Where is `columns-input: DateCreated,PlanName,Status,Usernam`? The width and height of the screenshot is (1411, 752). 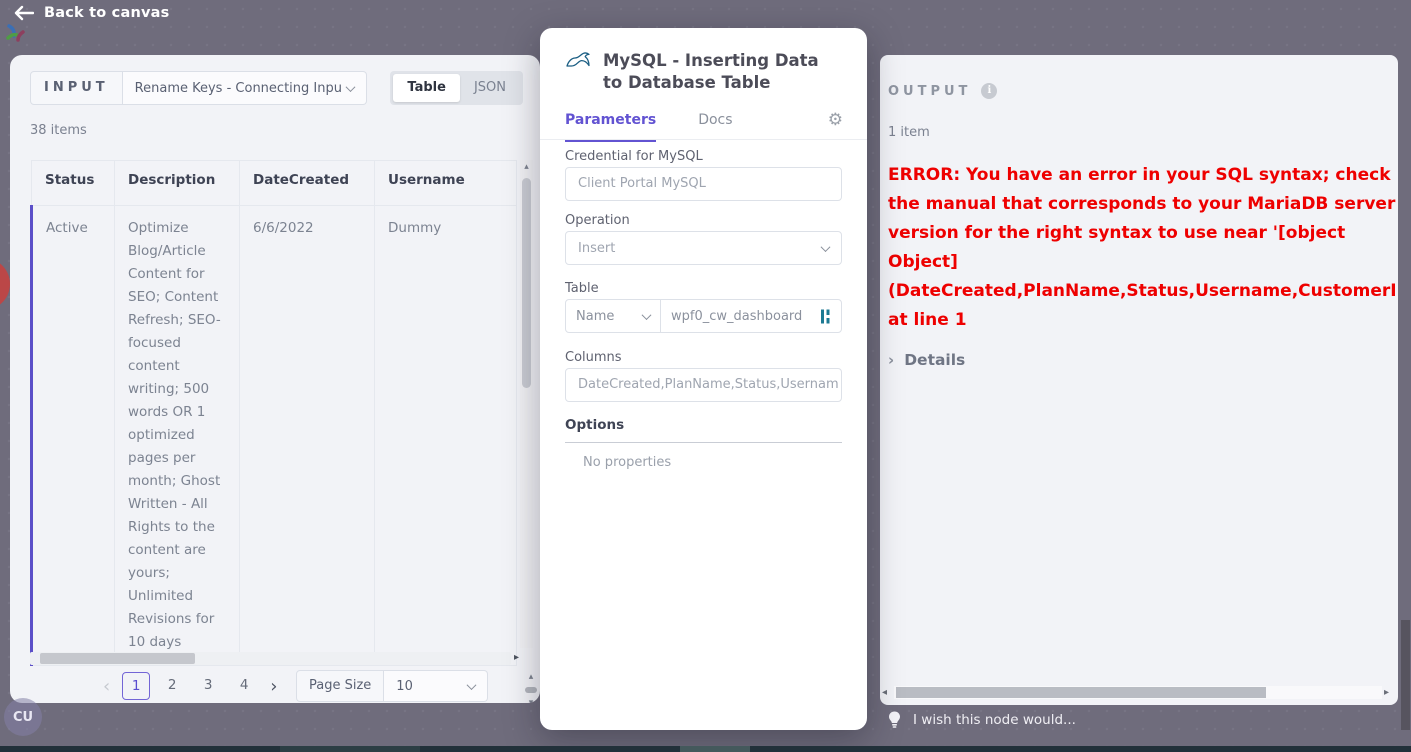 columns-input: DateCreated,PlanName,Status,Usernam is located at coordinates (703, 385).